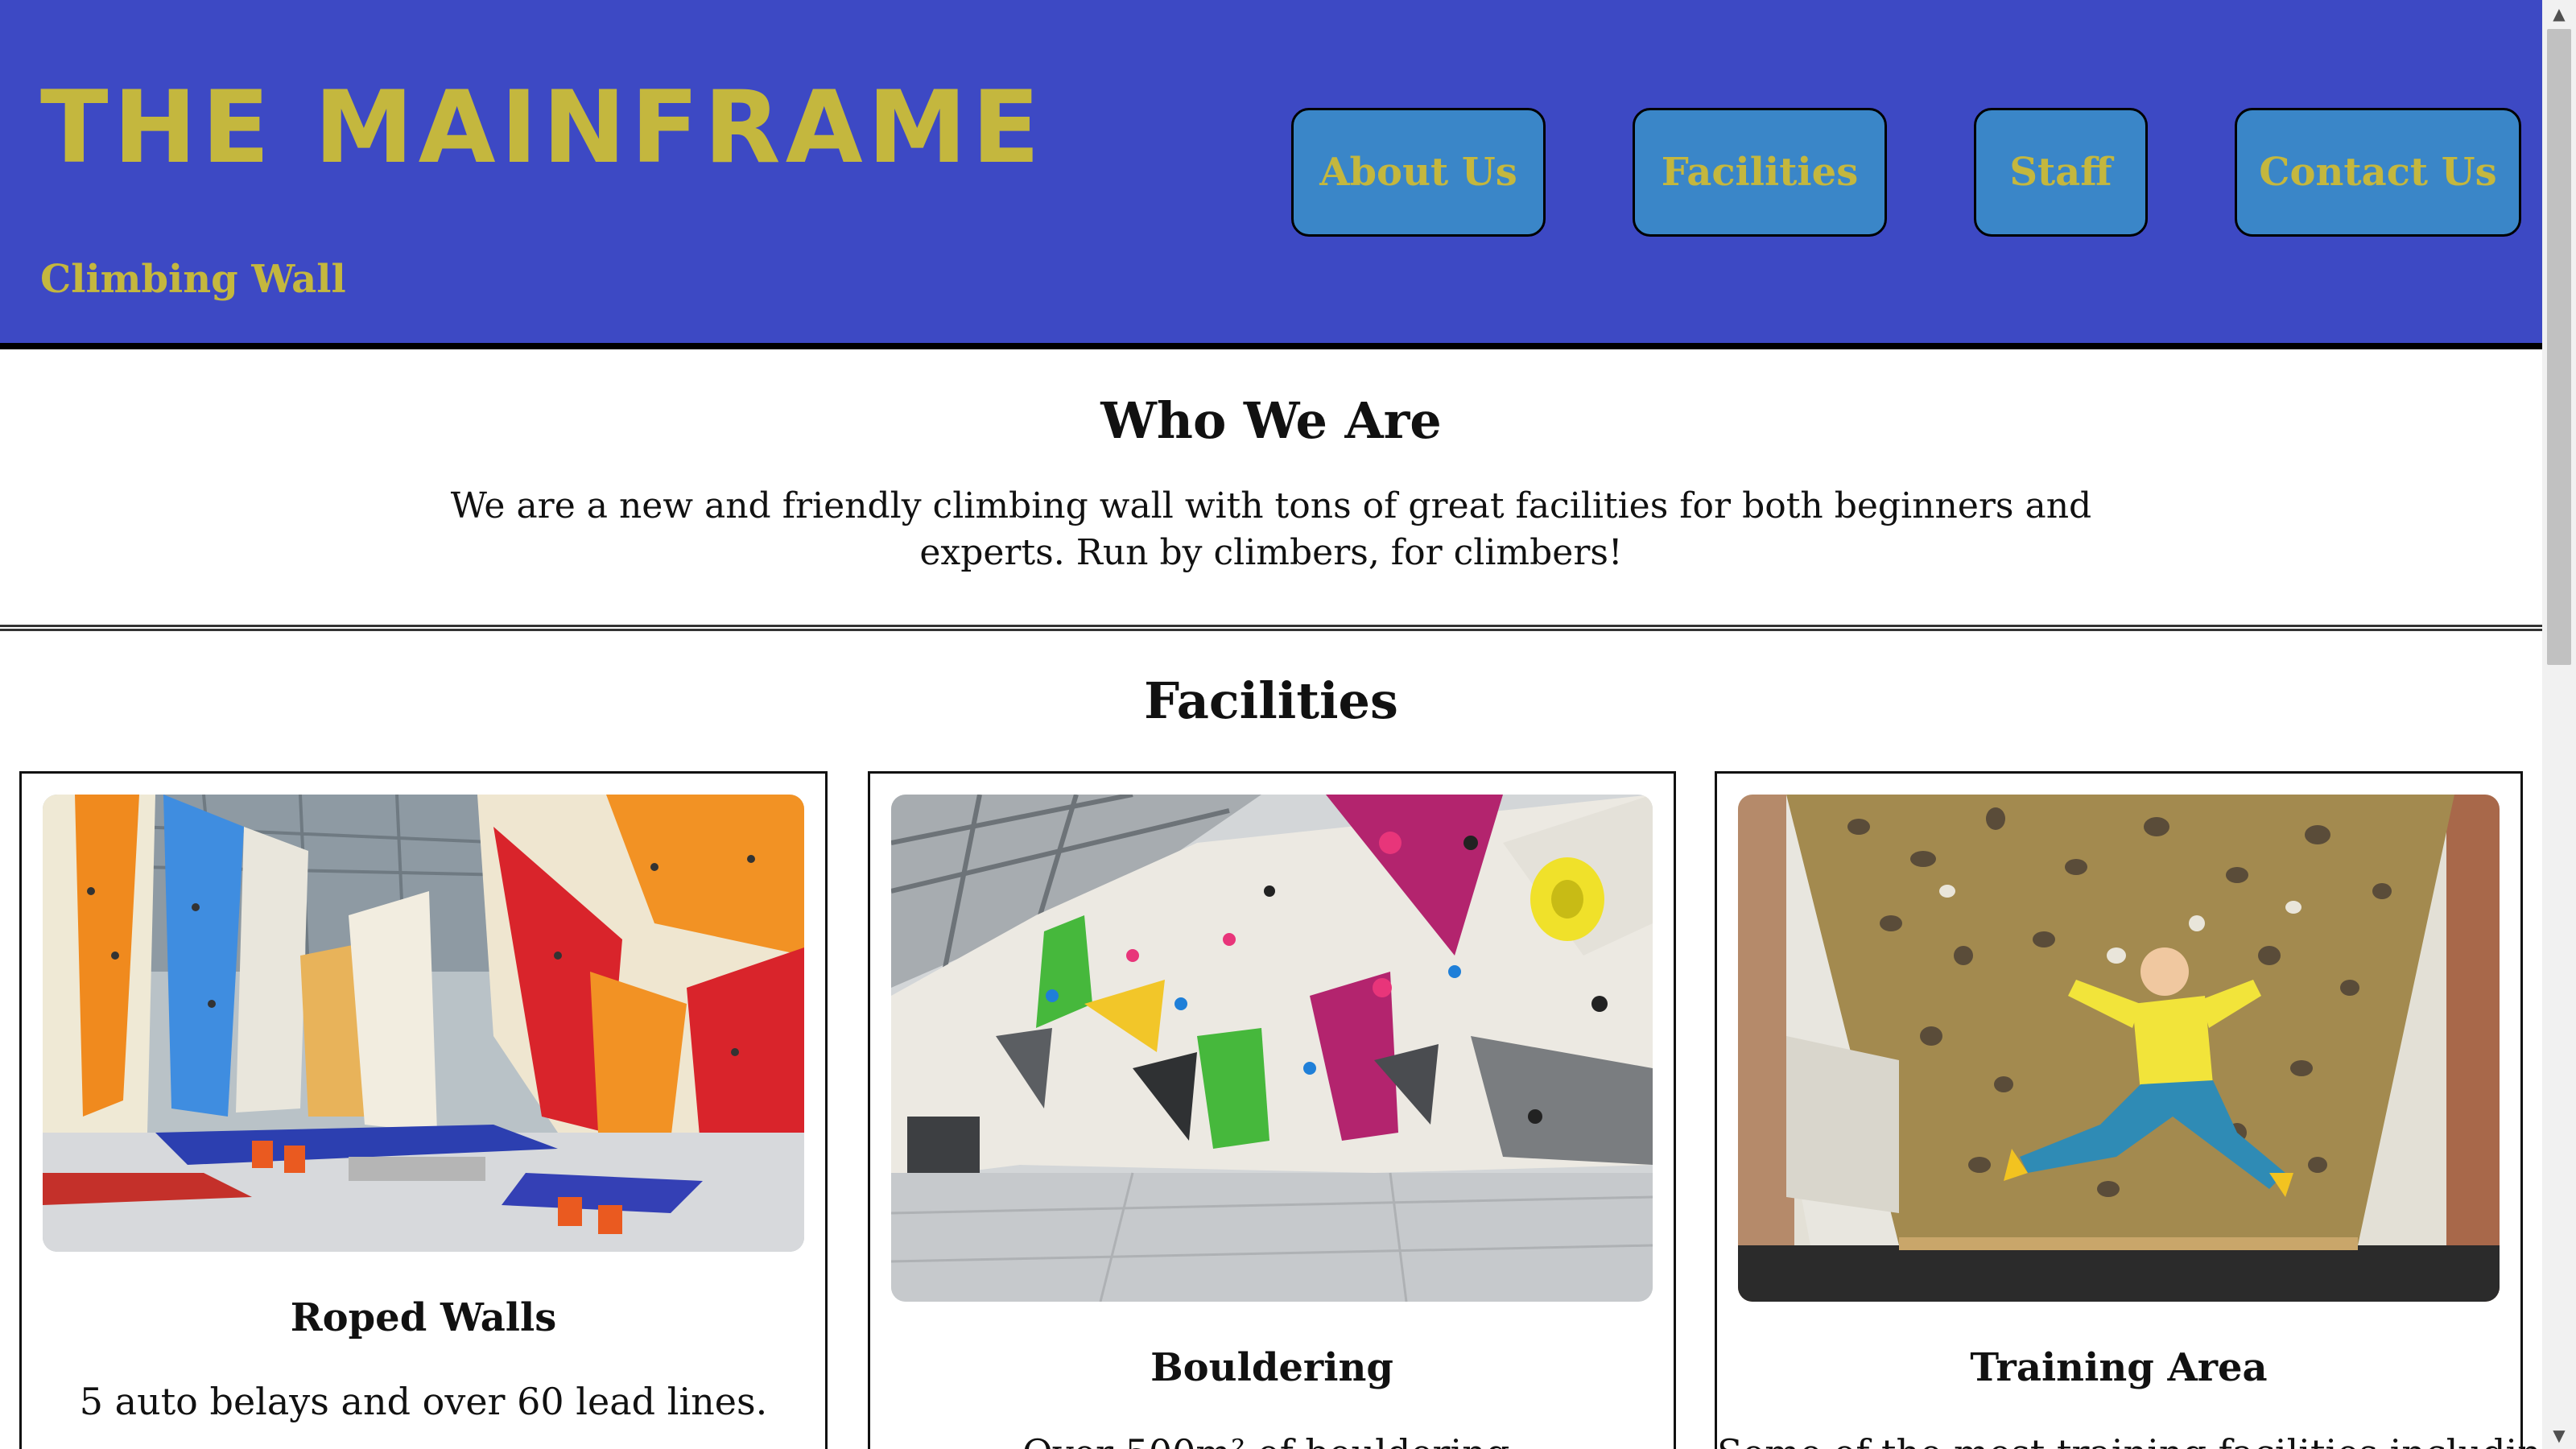 Image resolution: width=2576 pixels, height=1449 pixels. Describe the element at coordinates (193, 279) in the screenshot. I see `brand-subtitle: Climbing Wall` at that location.